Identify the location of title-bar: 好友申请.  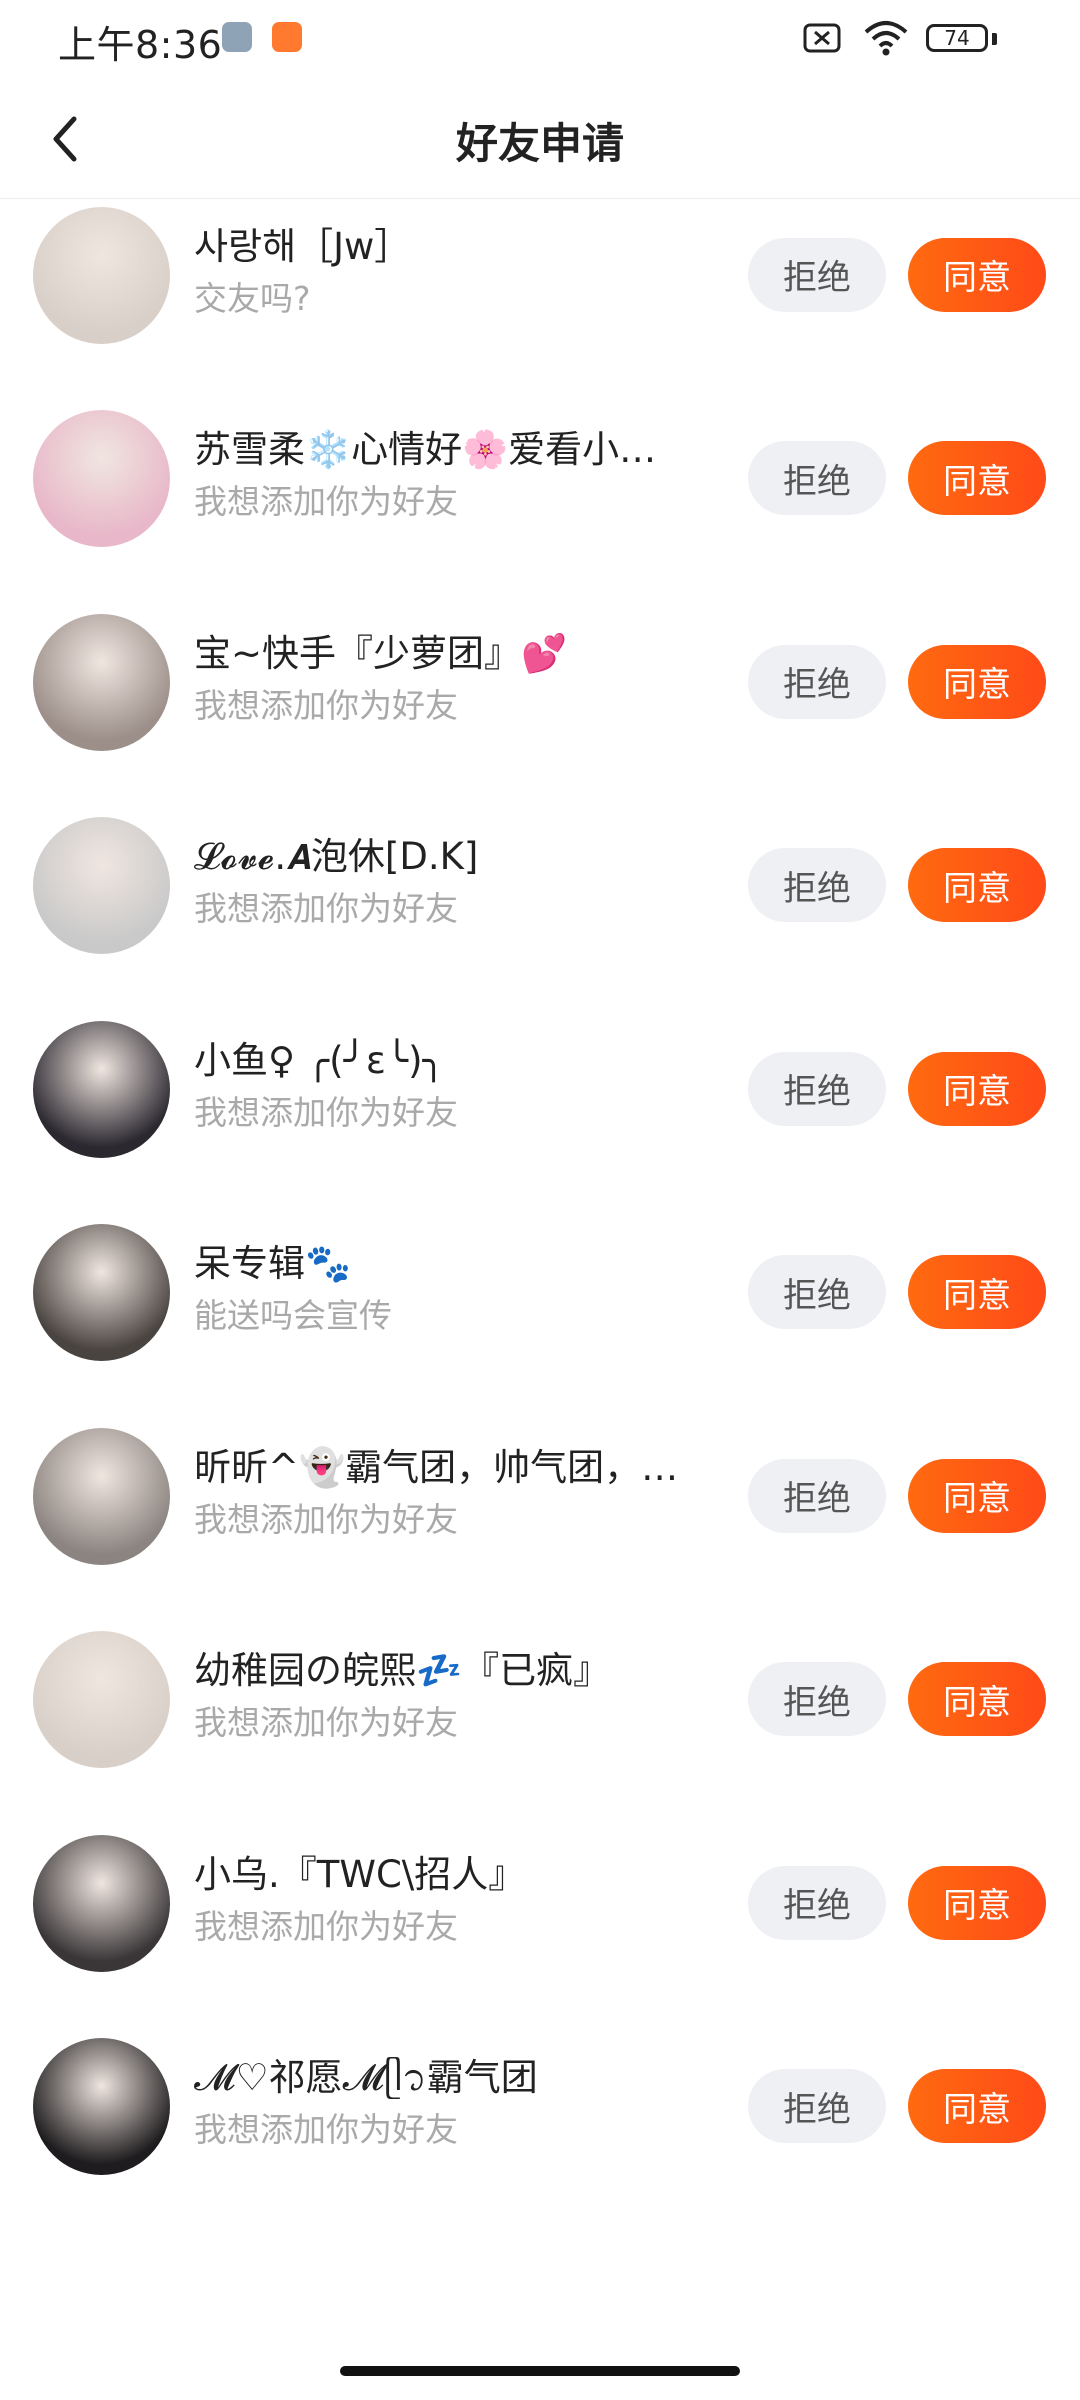
(540, 139).